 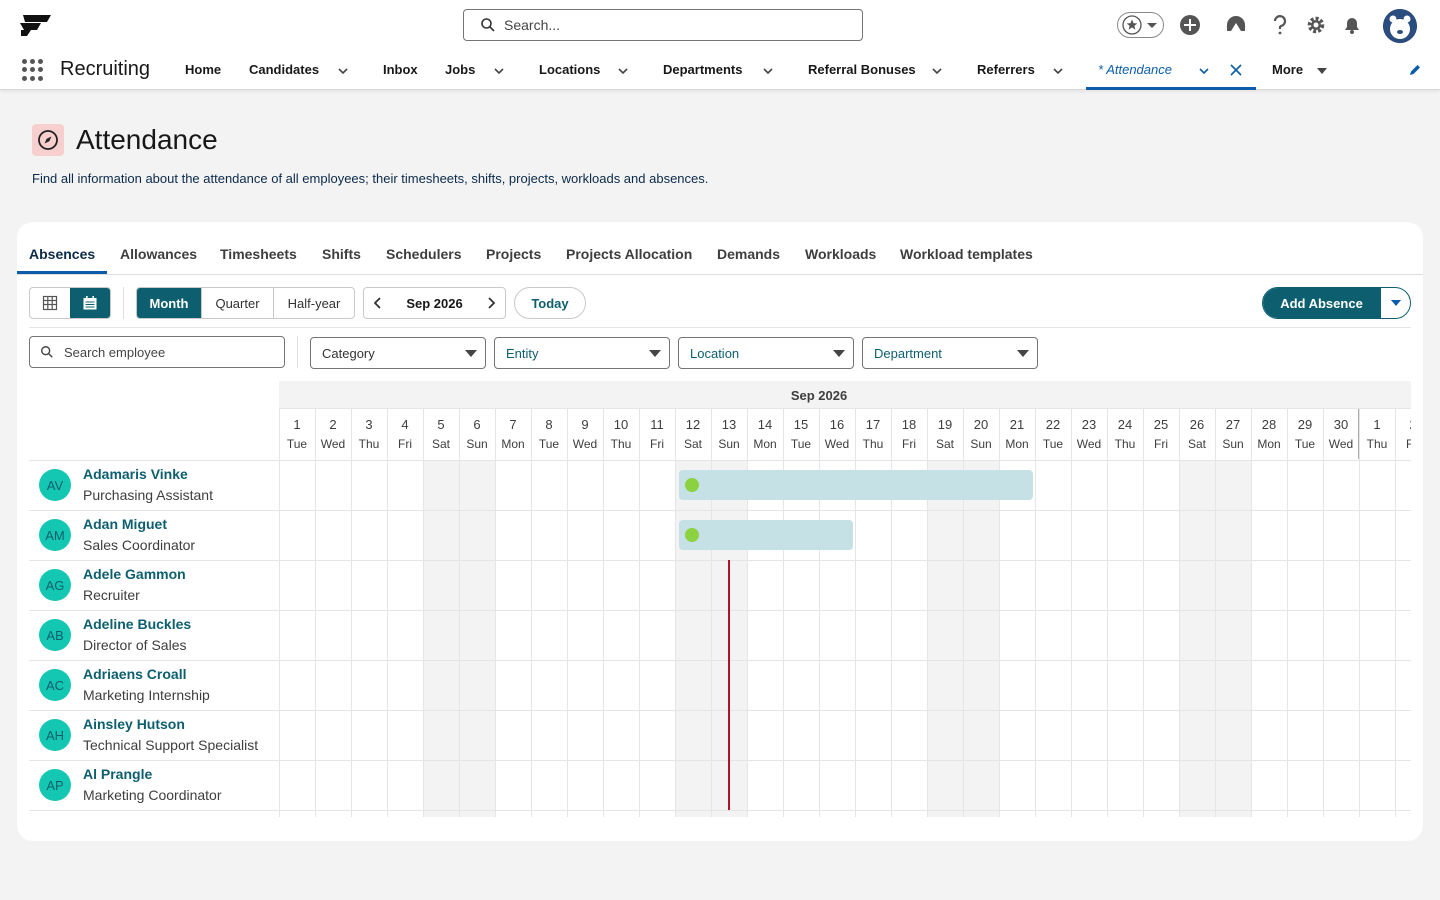 What do you see at coordinates (134, 674) in the screenshot?
I see `employee-name-link: Adriaens Croall` at bounding box center [134, 674].